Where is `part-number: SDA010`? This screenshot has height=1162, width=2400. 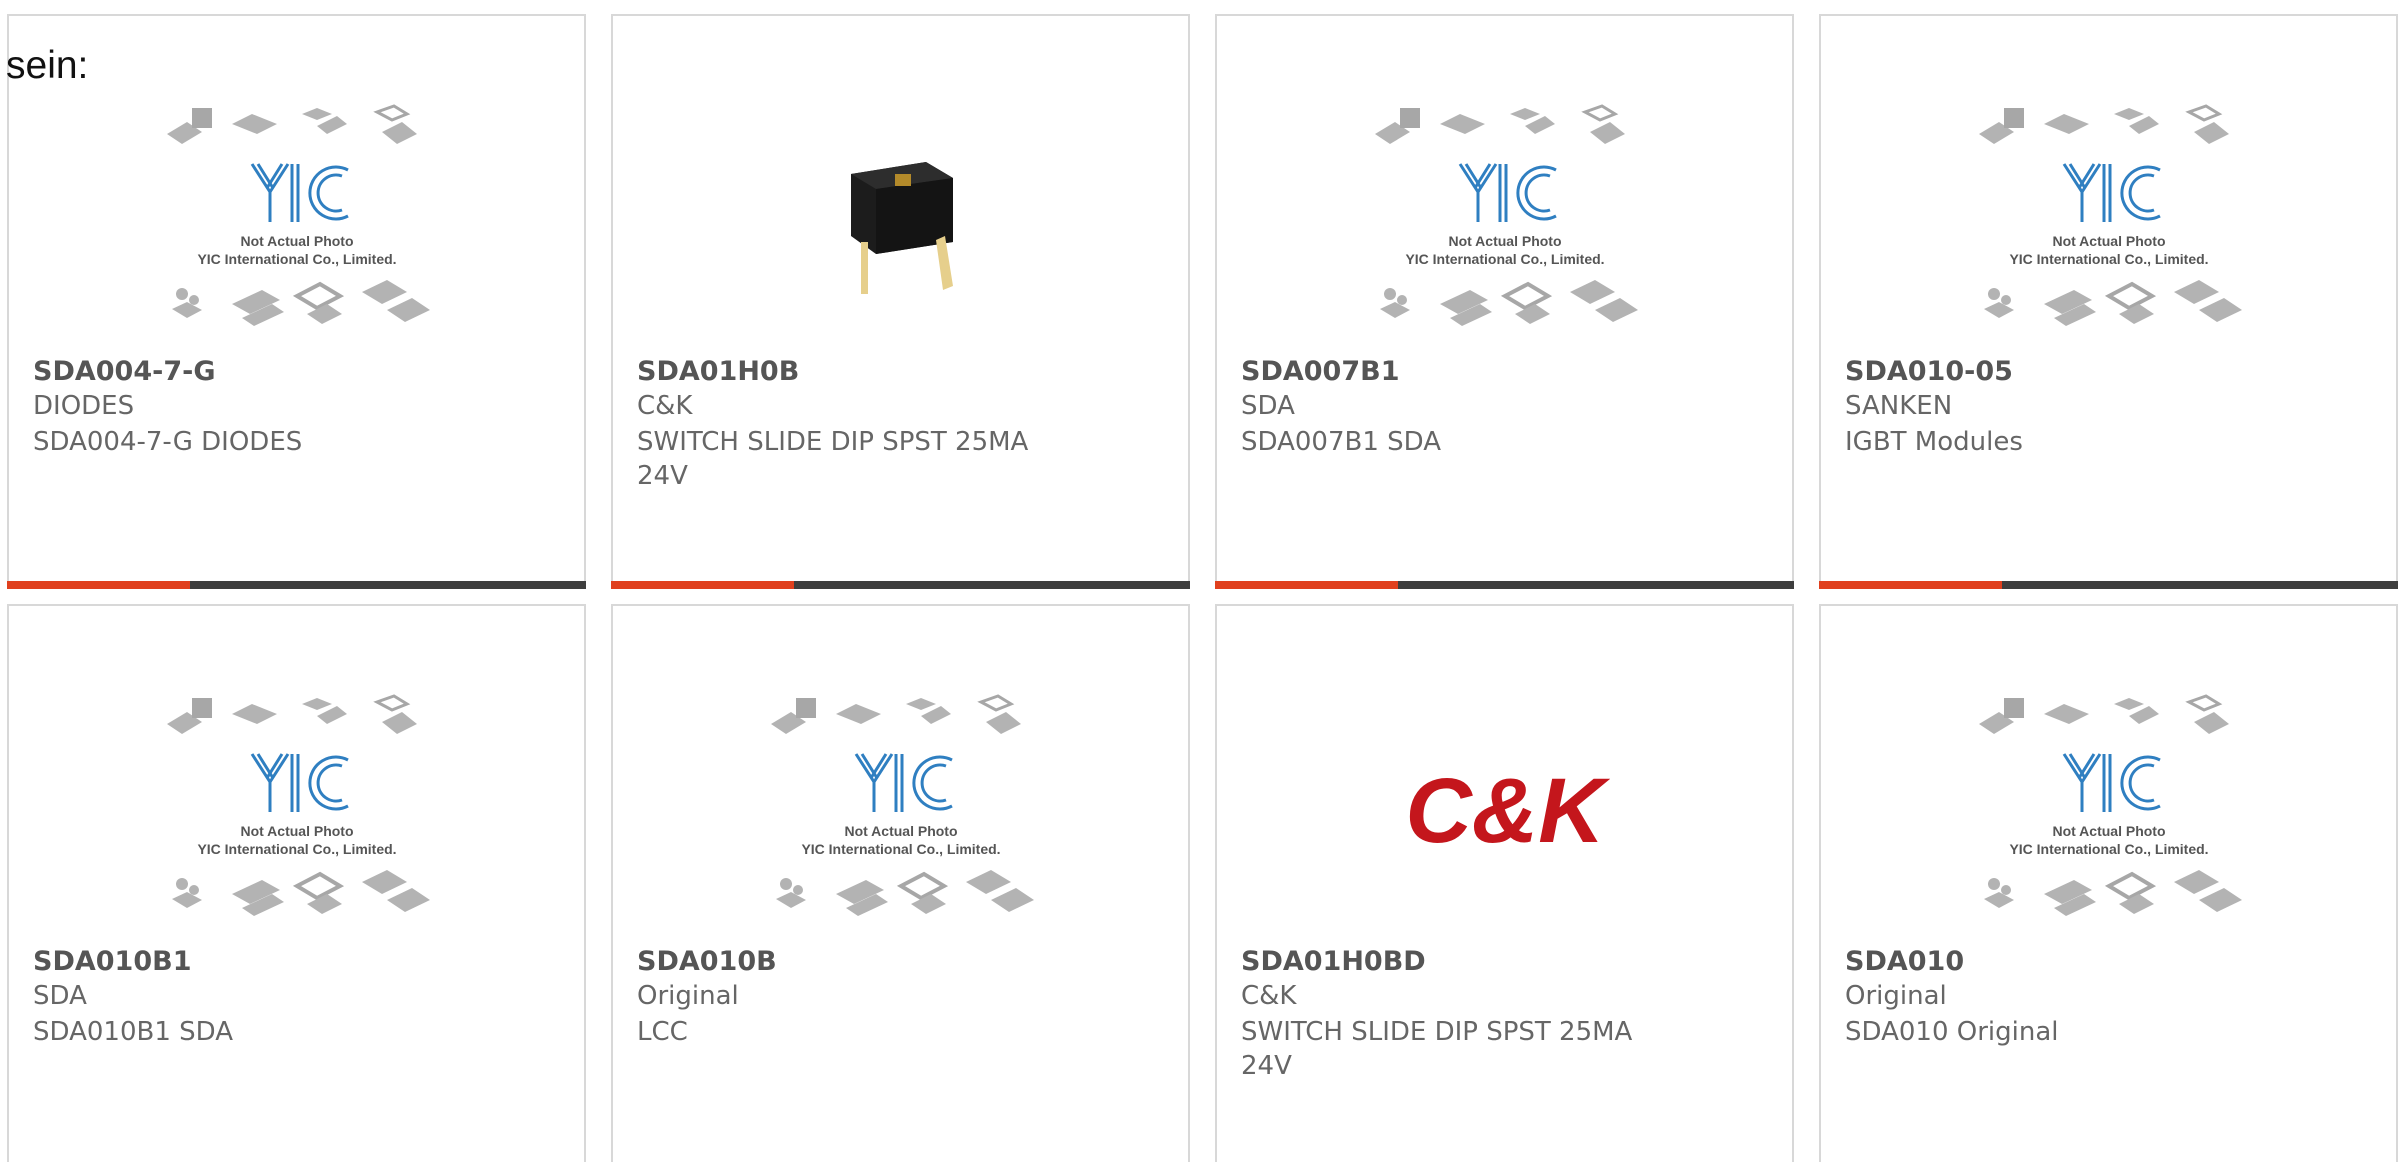
part-number: SDA010 is located at coordinates (1904, 961).